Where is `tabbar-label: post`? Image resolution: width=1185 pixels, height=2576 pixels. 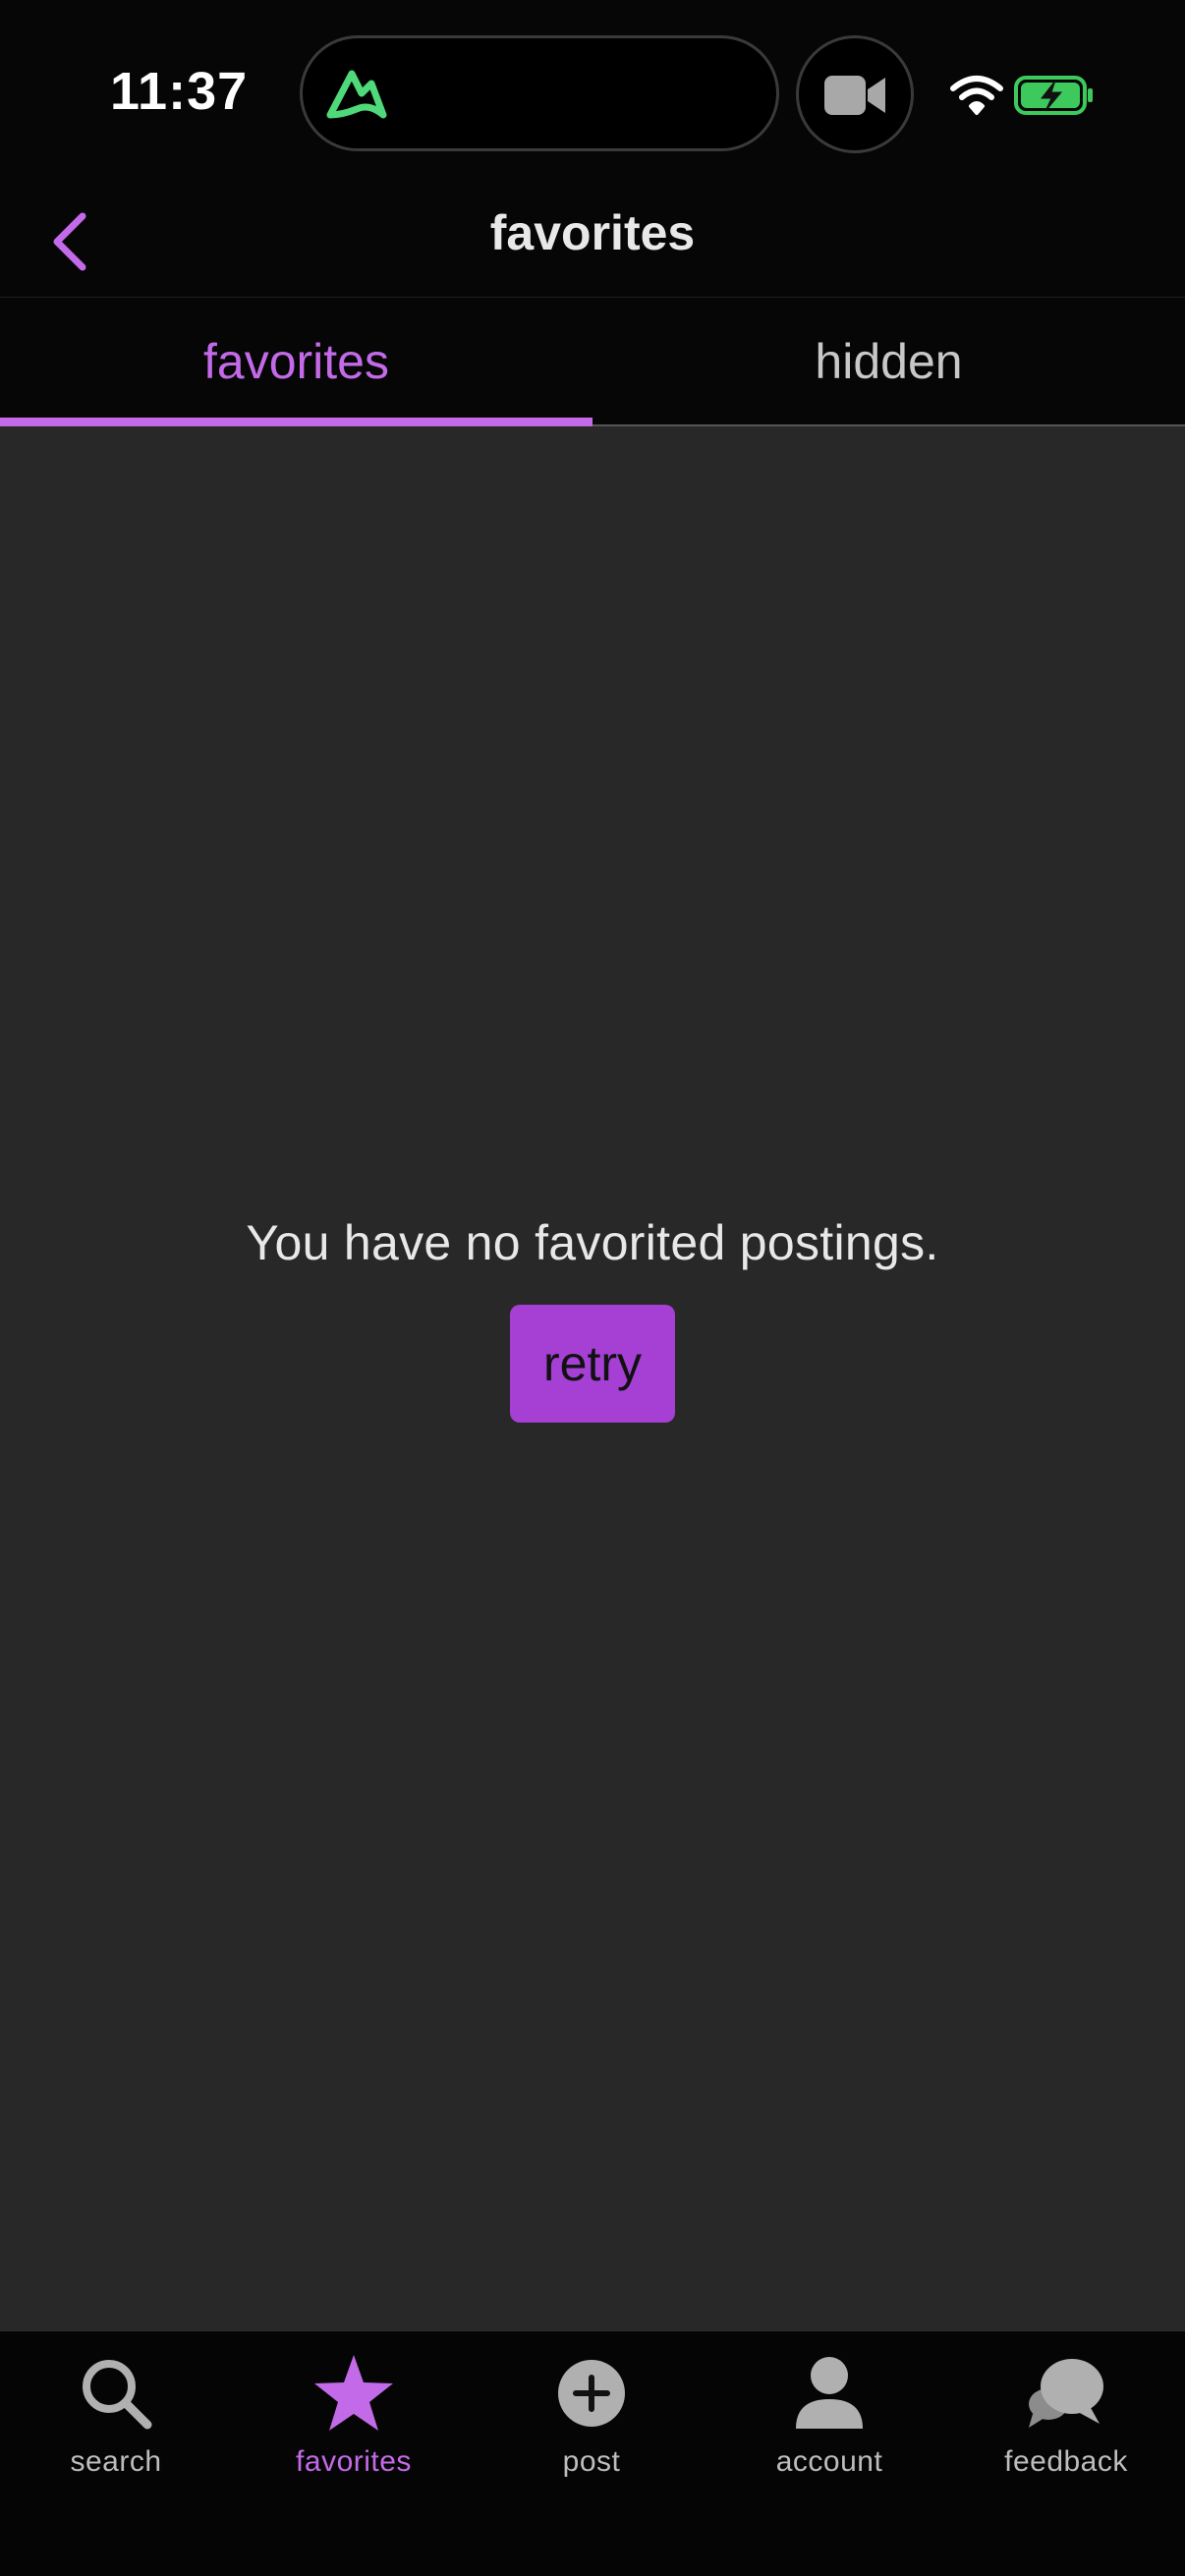
tabbar-label: post is located at coordinates (592, 2461).